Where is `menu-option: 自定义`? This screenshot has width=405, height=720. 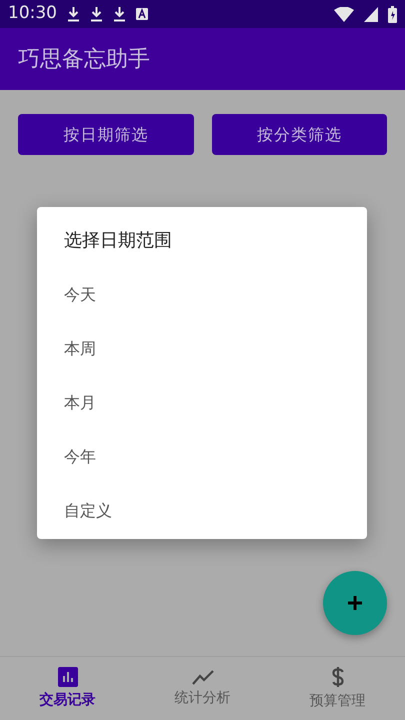
menu-option: 自定义 is located at coordinates (88, 511).